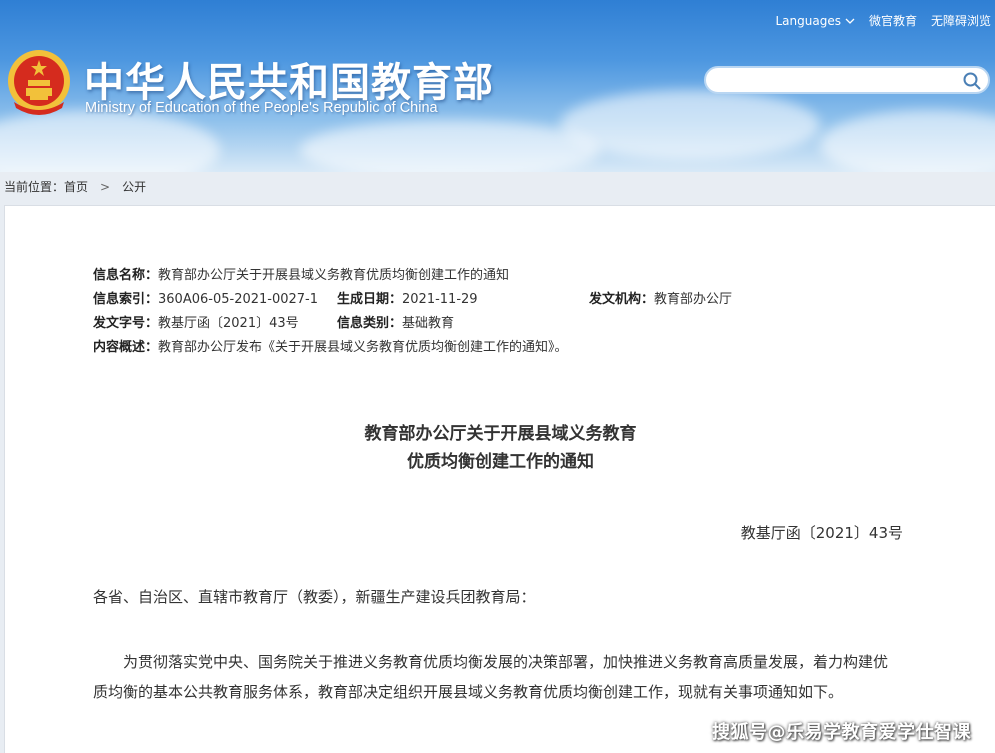 The width and height of the screenshot is (995, 753). I want to click on document-salutation: 各省、自治区、直辖市教育厅（教委），新疆生产建设兵团教育局：, so click(314, 597).